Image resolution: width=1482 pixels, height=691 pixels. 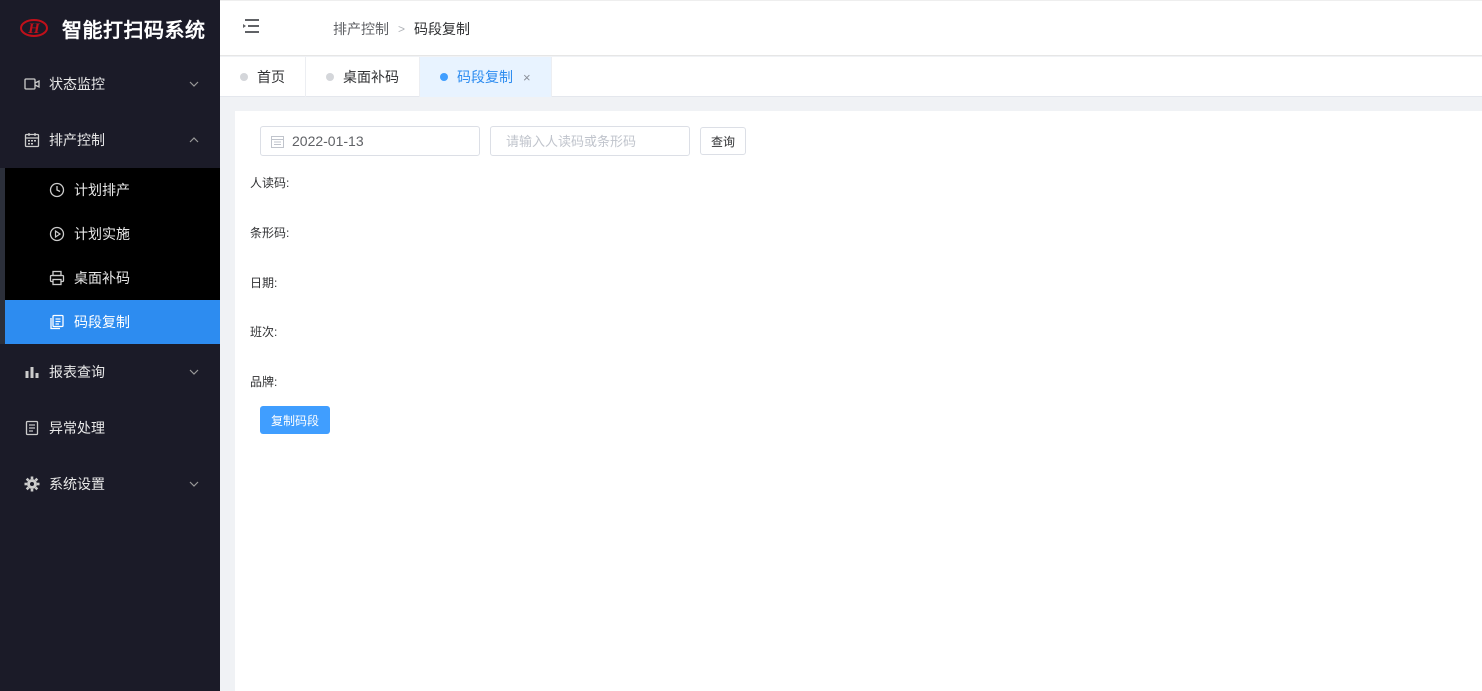 What do you see at coordinates (361, 29) in the screenshot?
I see `breadcrumb-item: 排产控制` at bounding box center [361, 29].